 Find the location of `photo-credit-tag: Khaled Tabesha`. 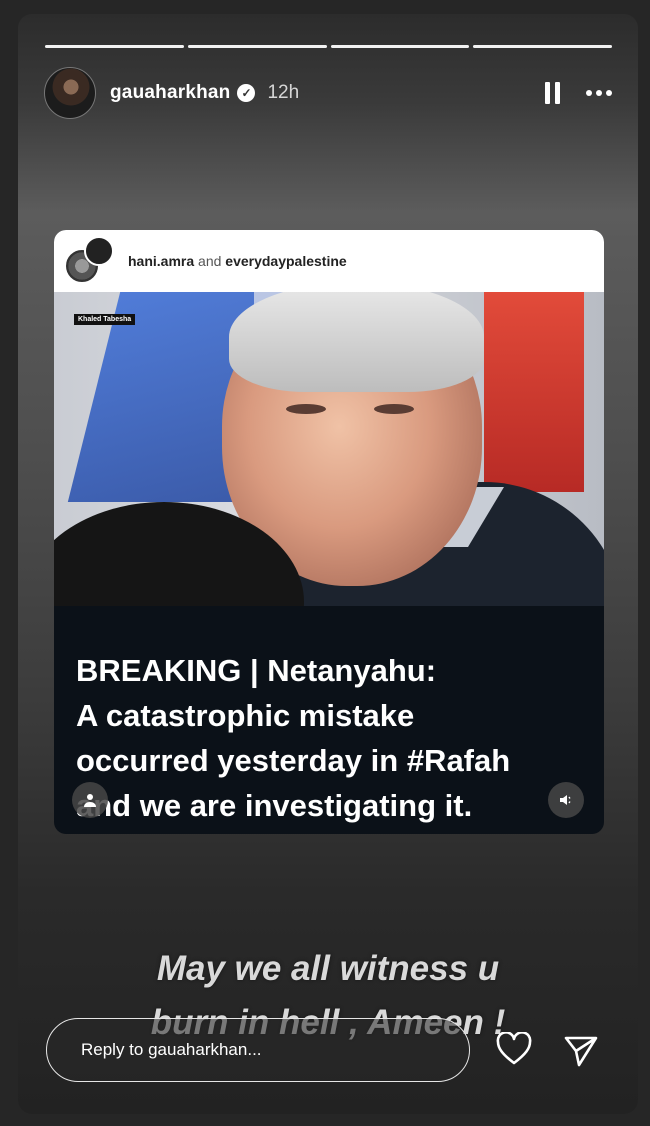

photo-credit-tag: Khaled Tabesha is located at coordinates (105, 319).